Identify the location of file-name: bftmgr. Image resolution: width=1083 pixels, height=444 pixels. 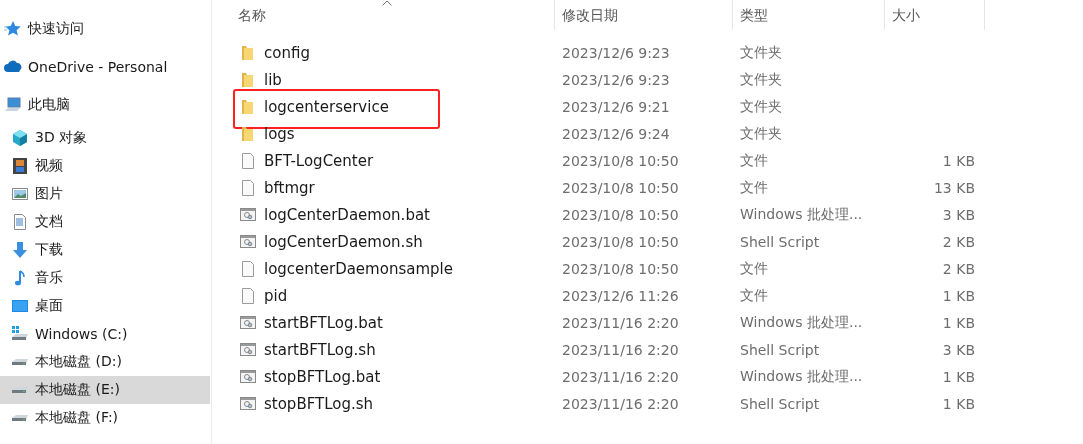
(289, 187).